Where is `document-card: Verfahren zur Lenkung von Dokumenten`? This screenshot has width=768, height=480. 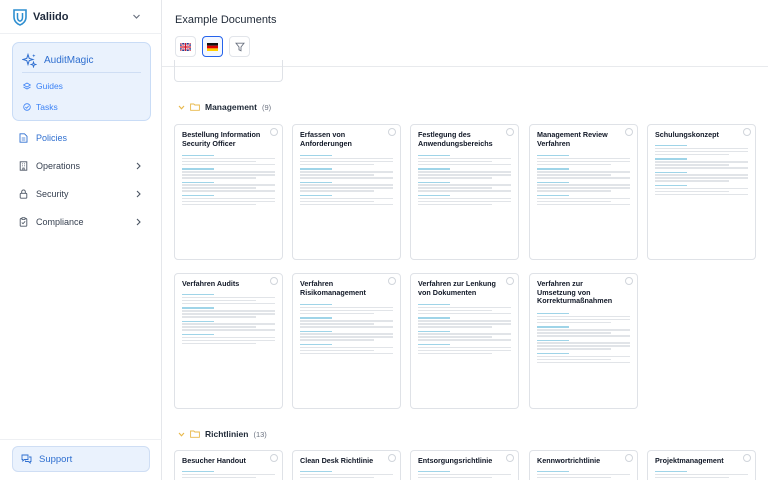
document-card: Verfahren zur Lenkung von Dokumenten is located at coordinates (464, 341).